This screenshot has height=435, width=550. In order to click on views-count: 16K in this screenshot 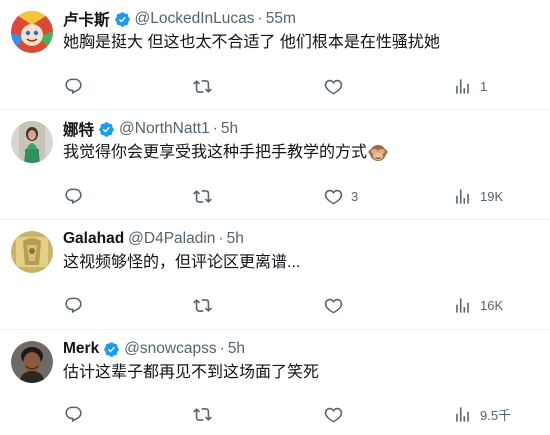, I will do `click(492, 305)`.